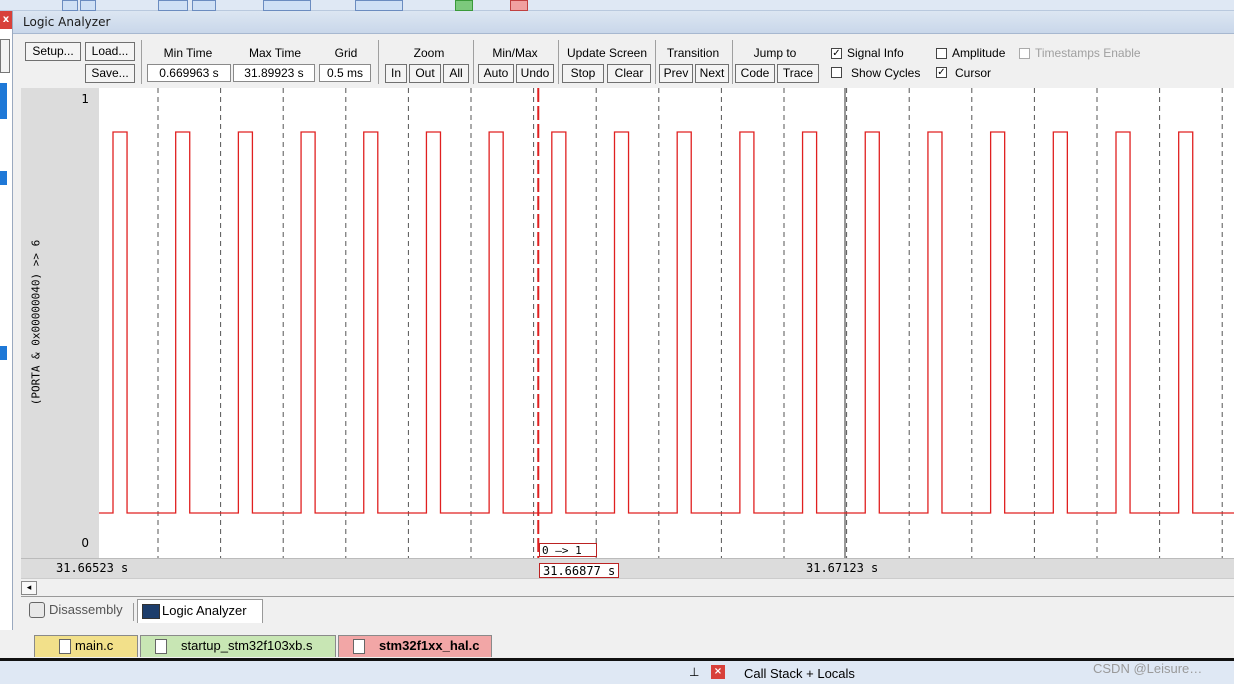 This screenshot has width=1234, height=684. I want to click on minmax-auto-button: Auto, so click(496, 73).